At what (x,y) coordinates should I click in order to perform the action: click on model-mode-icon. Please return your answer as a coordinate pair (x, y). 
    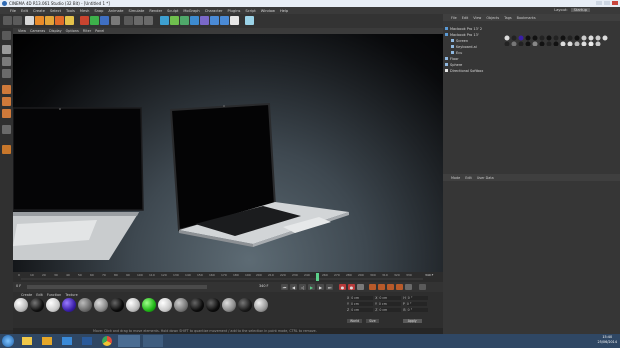
    Looking at the image, I should click on (6, 49).